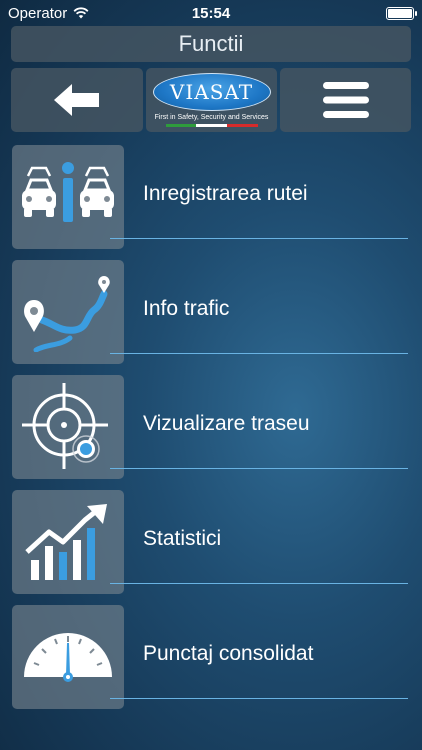 The image size is (422, 750). Describe the element at coordinates (182, 538) in the screenshot. I see `menu-label: Statistici` at that location.